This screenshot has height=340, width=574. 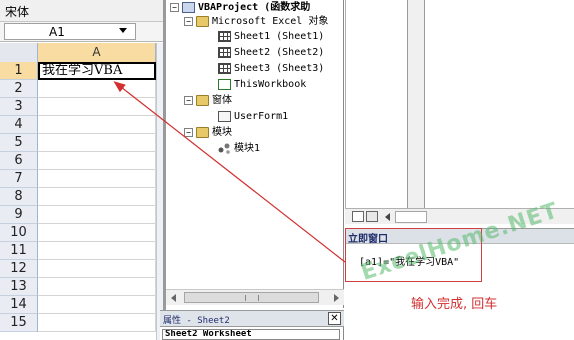 I want to click on row-header: 7, so click(x=19, y=179).